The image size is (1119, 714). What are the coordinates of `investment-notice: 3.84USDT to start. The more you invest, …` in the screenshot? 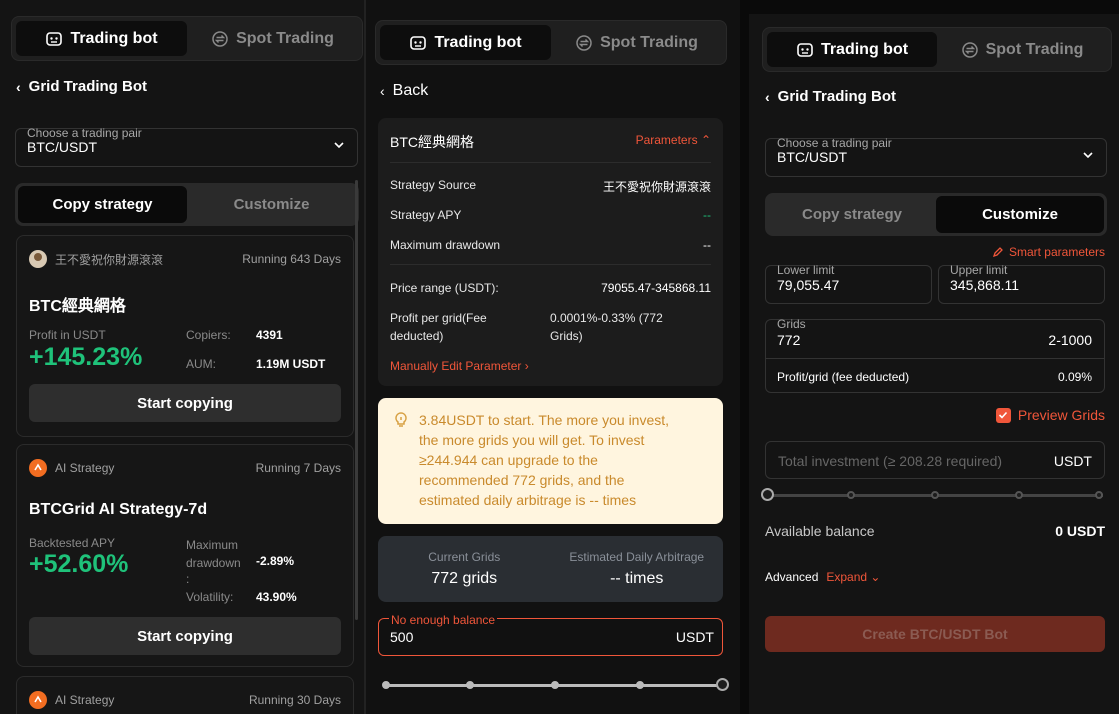 It's located at (550, 461).